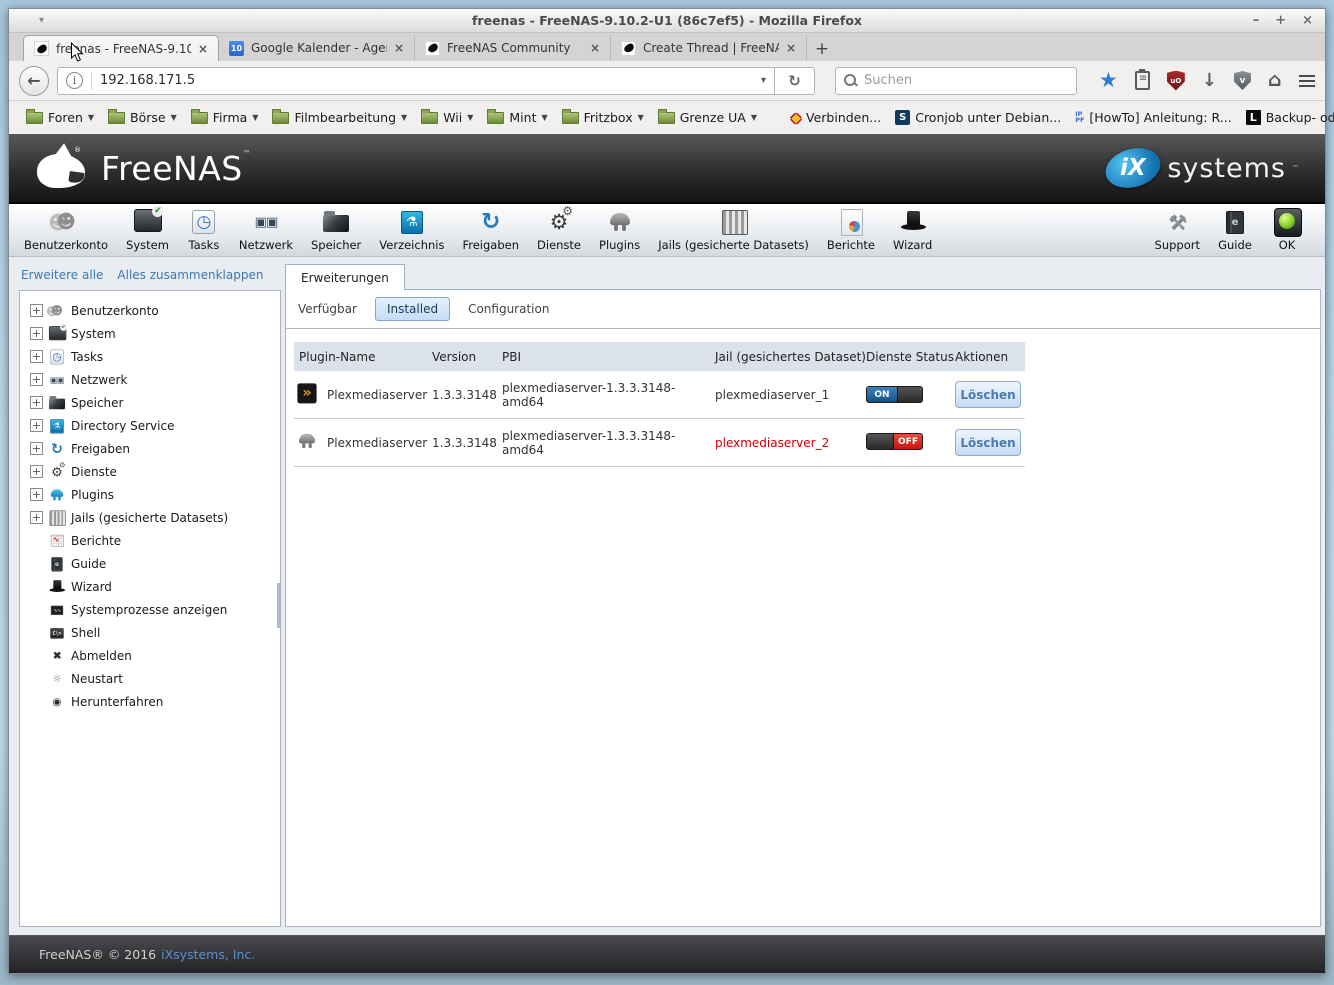  What do you see at coordinates (150, 494) in the screenshot?
I see `sidebar-item: + Plugins` at bounding box center [150, 494].